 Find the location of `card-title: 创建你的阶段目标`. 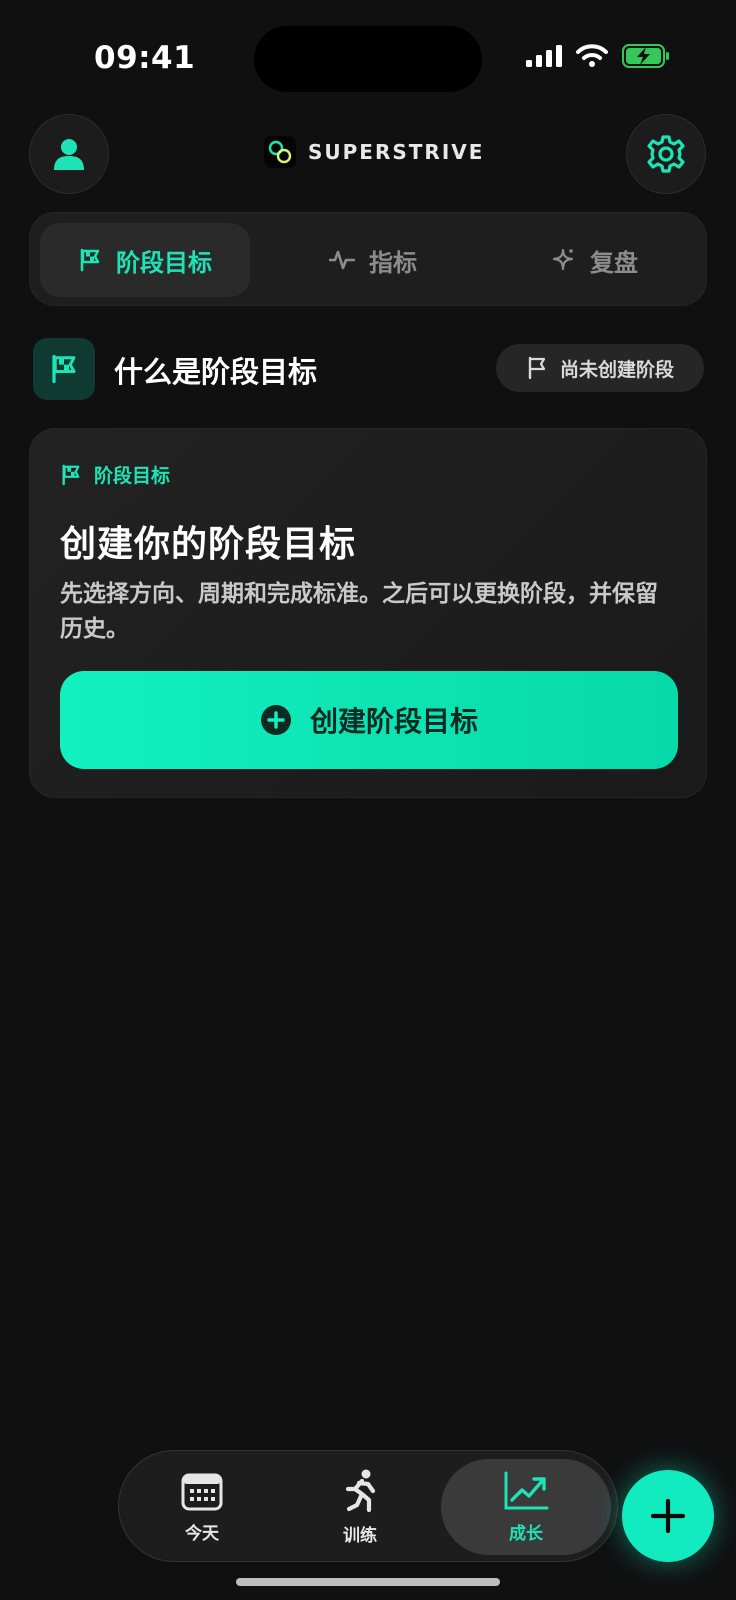

card-title: 创建你的阶段目标 is located at coordinates (208, 544).